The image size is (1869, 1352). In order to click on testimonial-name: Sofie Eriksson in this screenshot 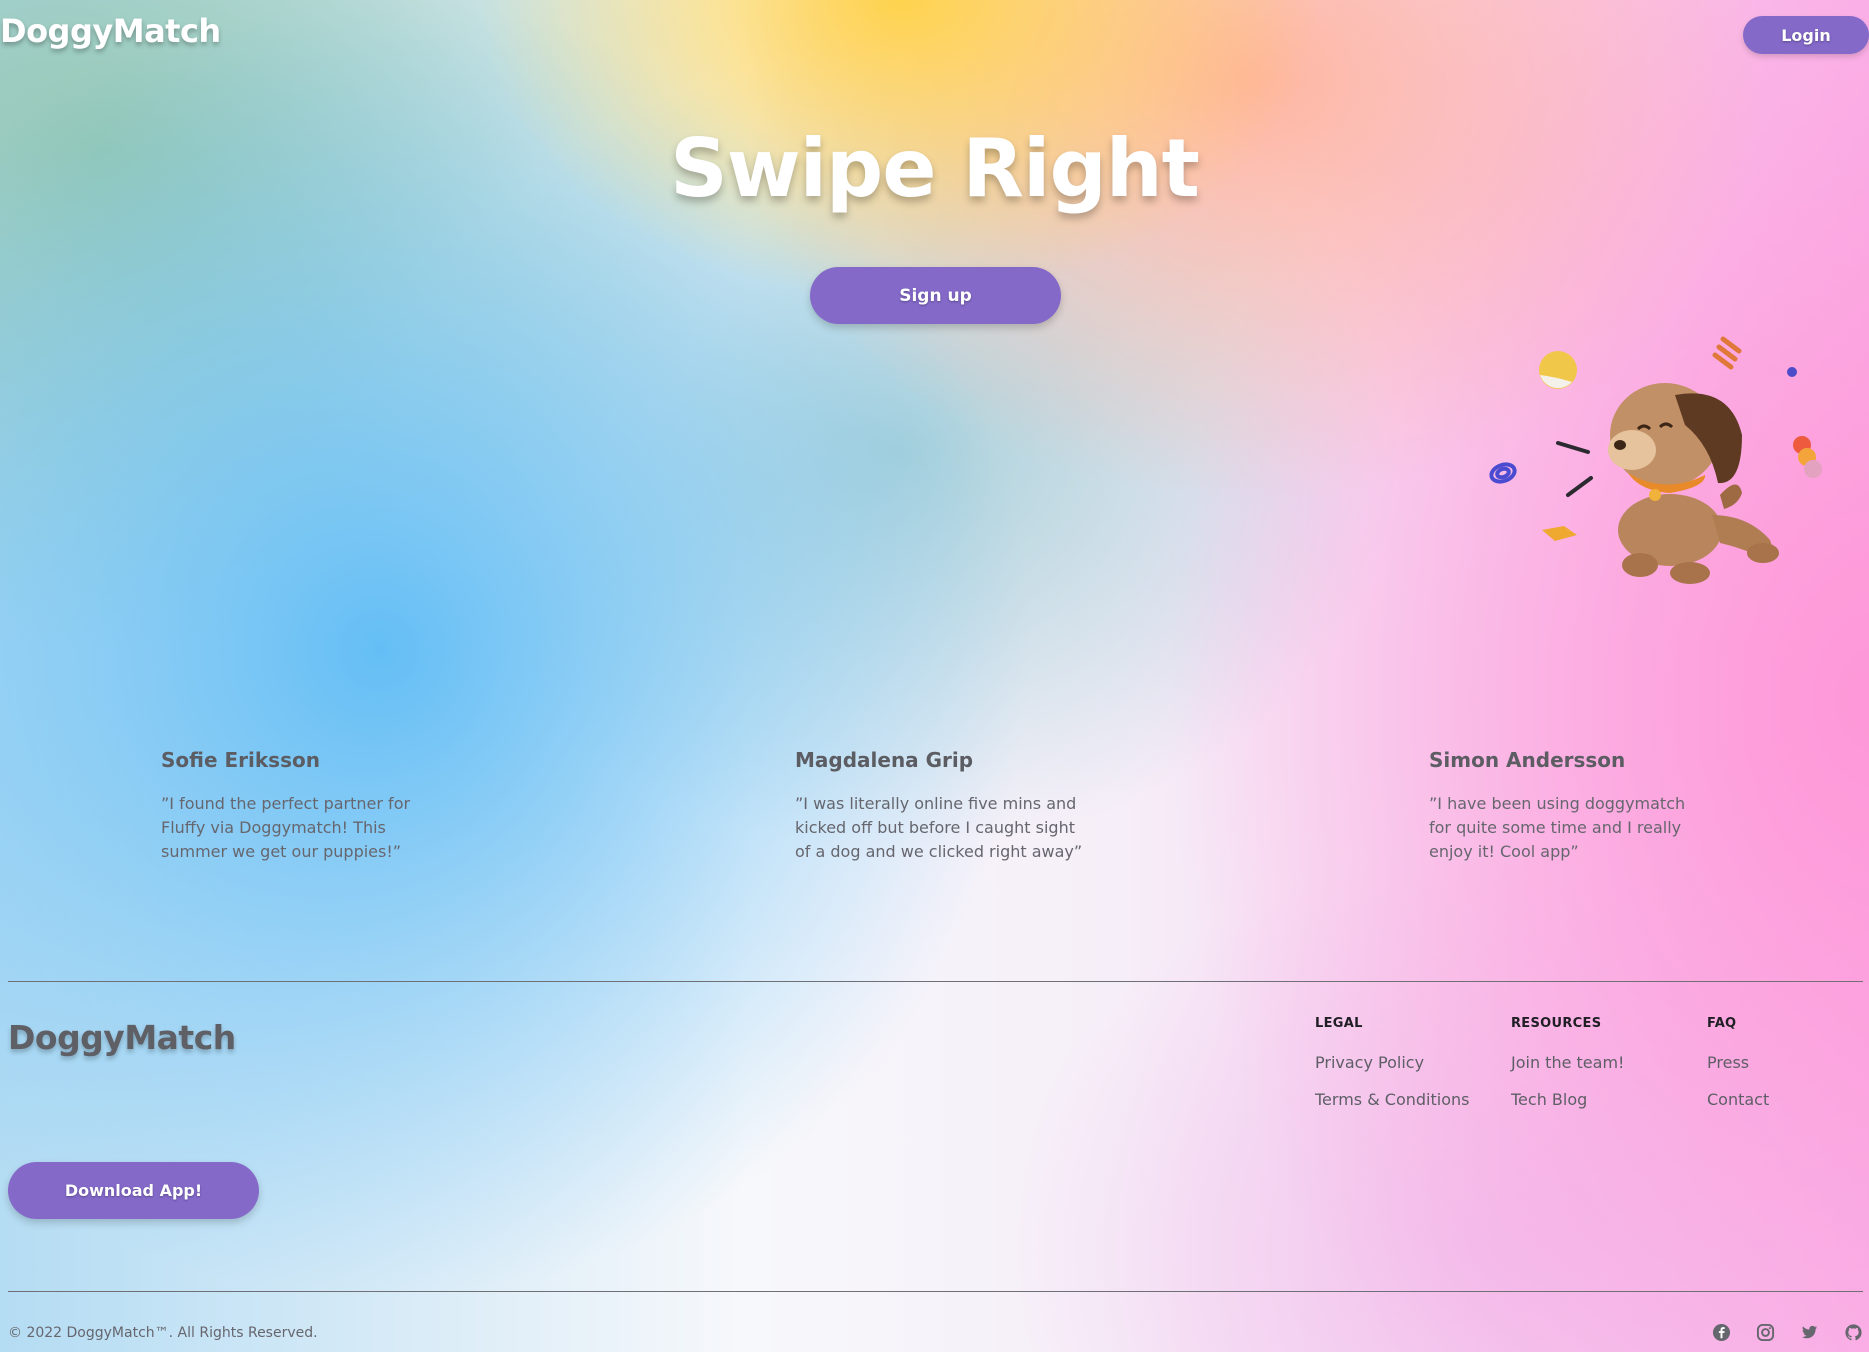, I will do `click(240, 760)`.